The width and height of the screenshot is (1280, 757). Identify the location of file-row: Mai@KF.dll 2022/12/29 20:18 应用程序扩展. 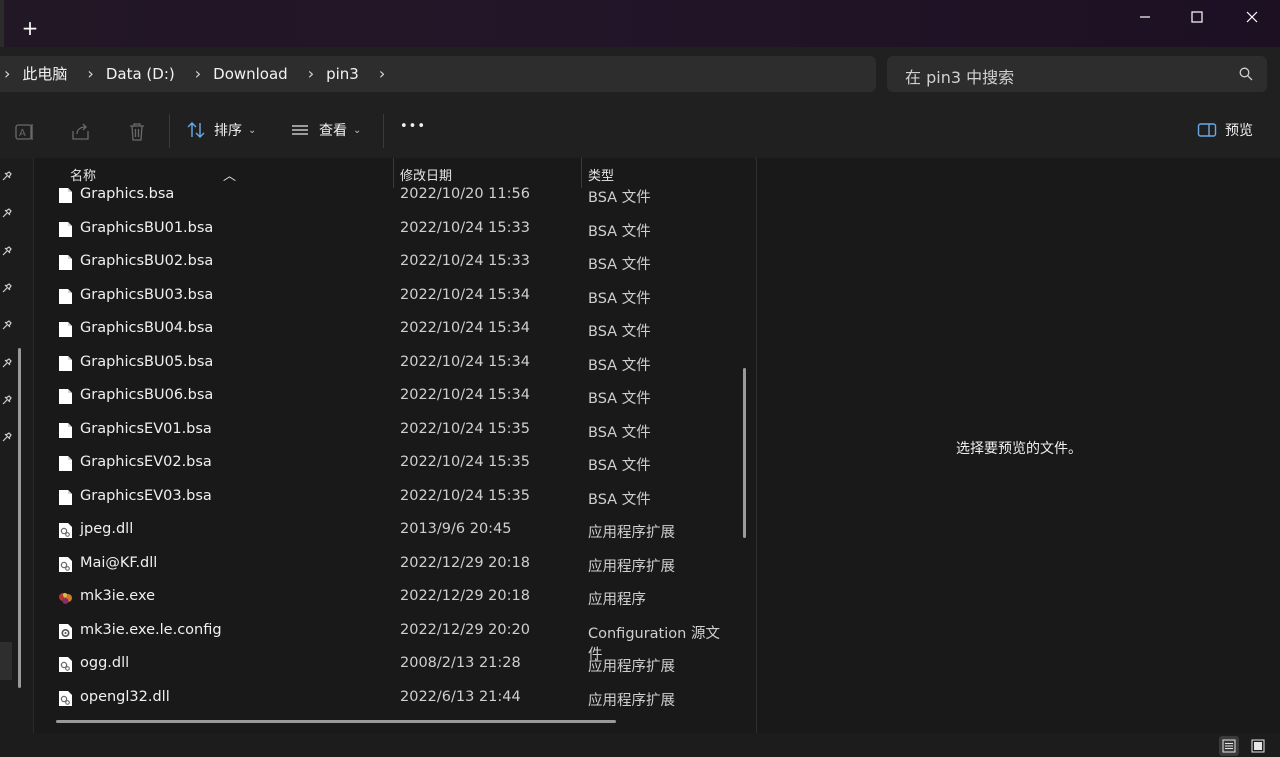
(384, 564).